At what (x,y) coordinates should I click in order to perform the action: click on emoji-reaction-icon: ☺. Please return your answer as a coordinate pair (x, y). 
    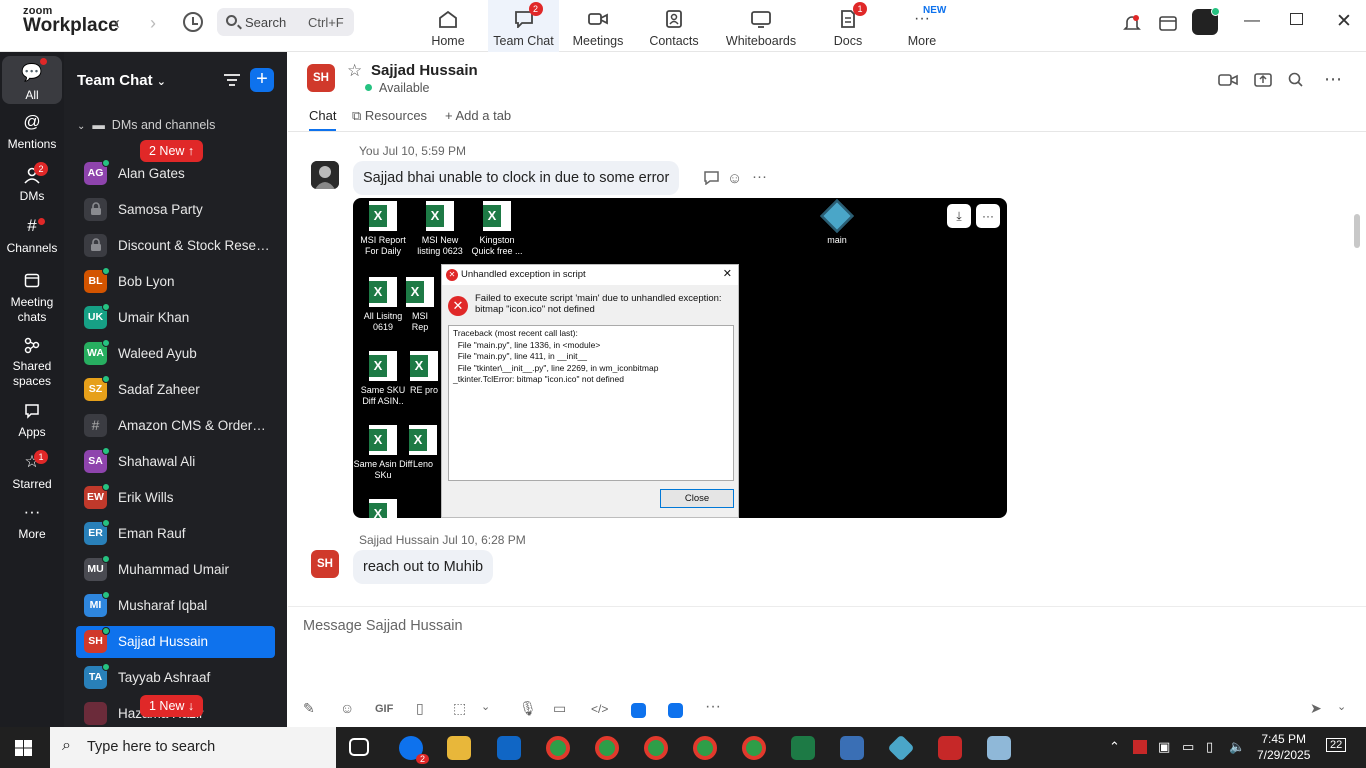
    Looking at the image, I should click on (734, 178).